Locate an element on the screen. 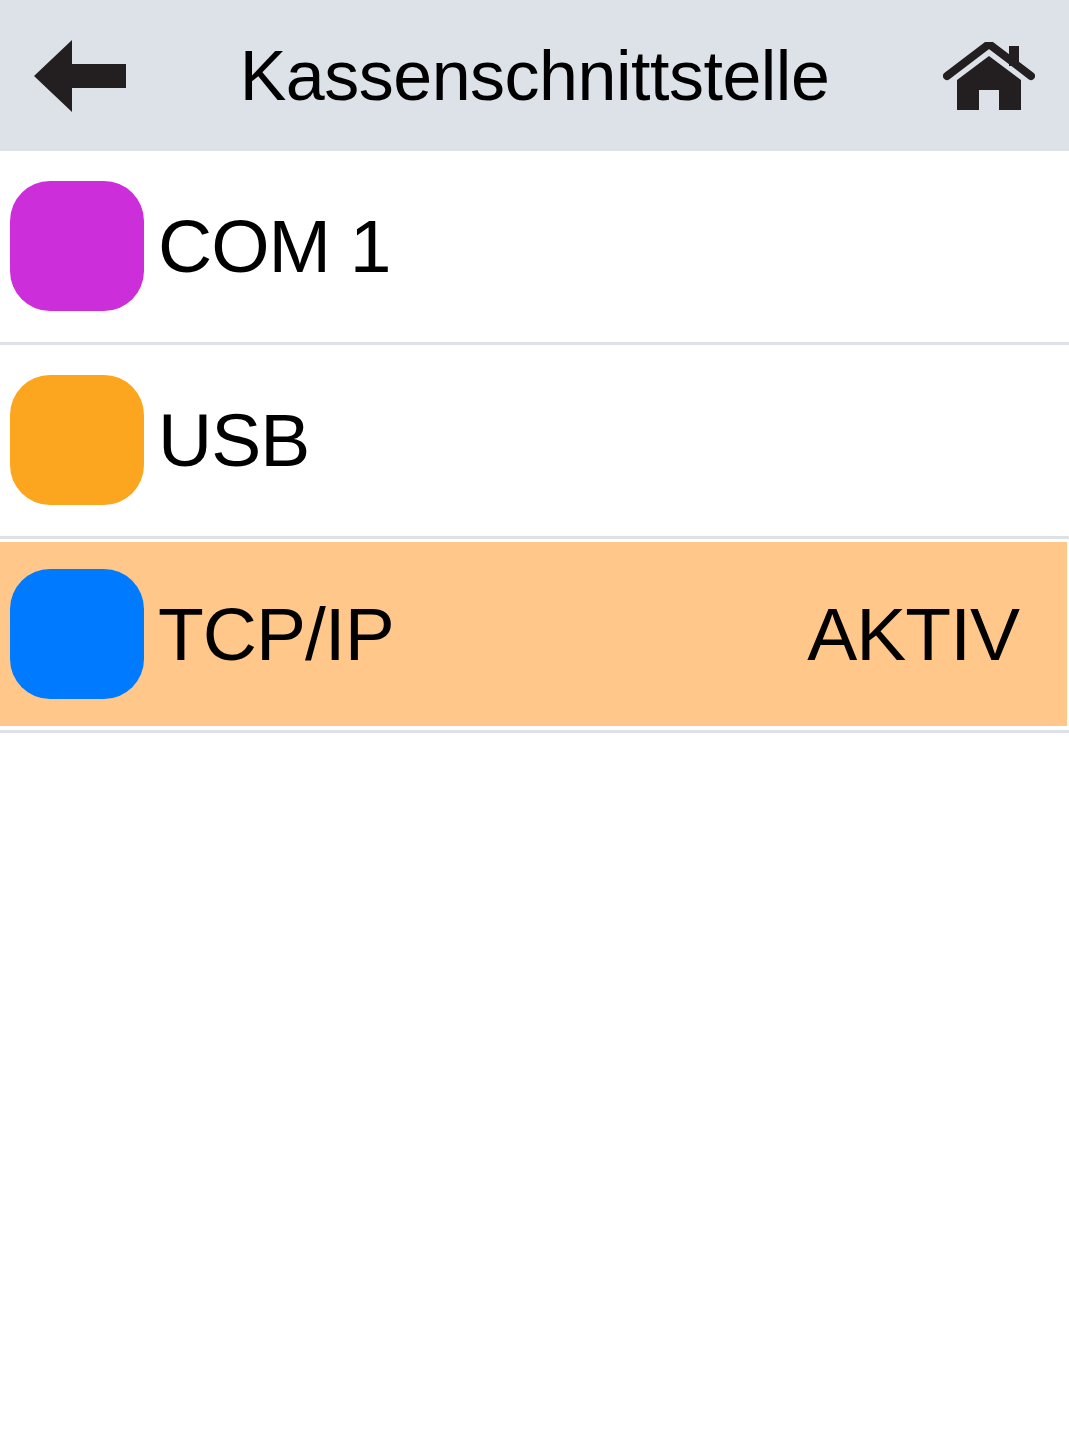 The height and width of the screenshot is (1440, 1069). status-label: AKTIV is located at coordinates (913, 634).